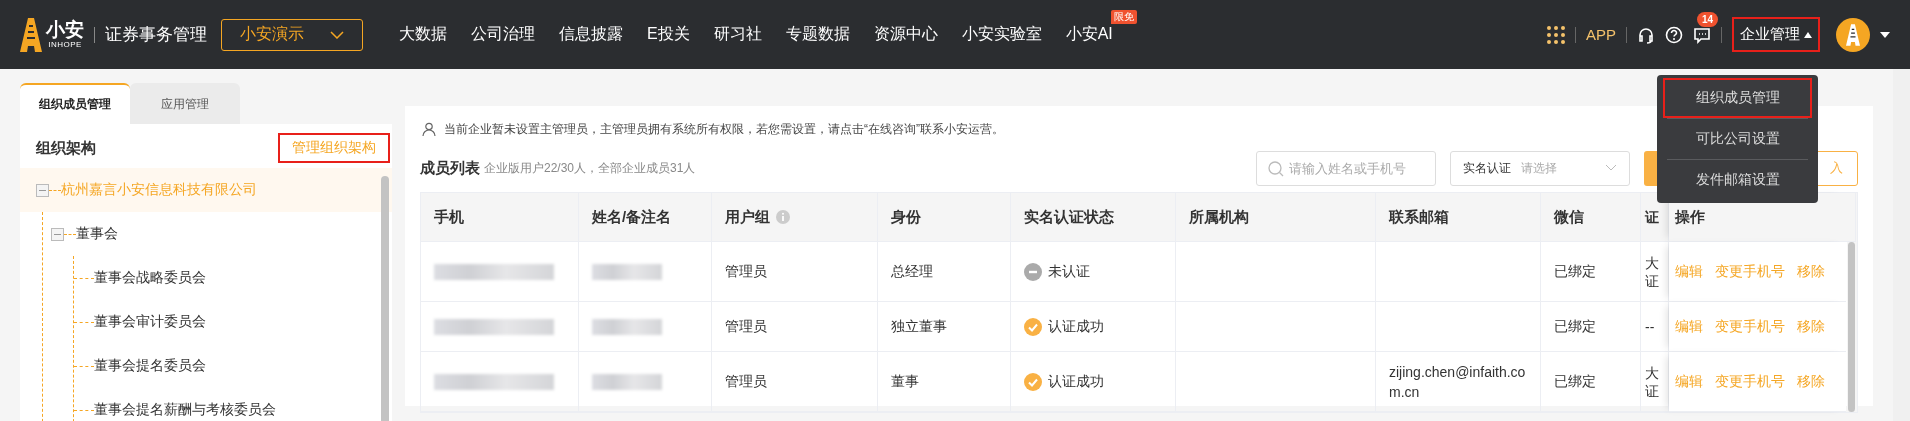 This screenshot has width=1910, height=421. I want to click on logo-text: 小安, so click(65, 30).